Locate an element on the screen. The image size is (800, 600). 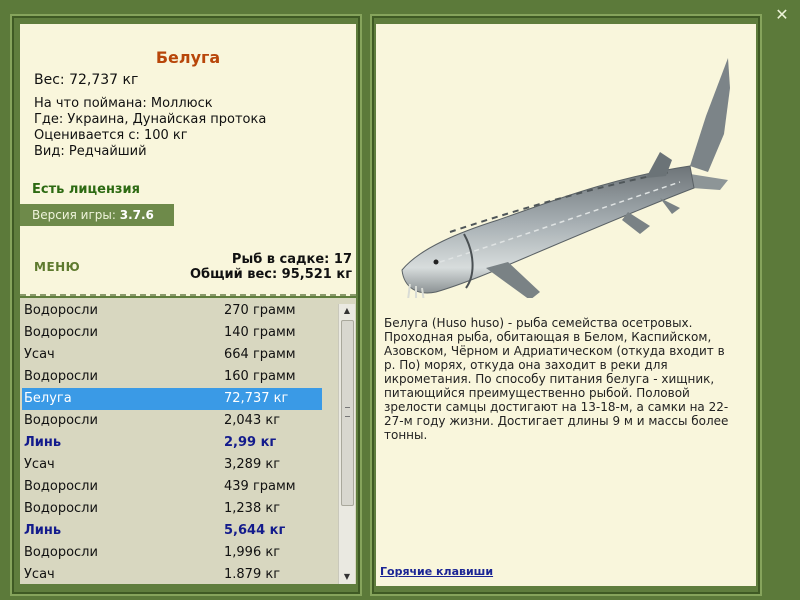
list-item: Белуга 72,737 кг is located at coordinates (172, 399).